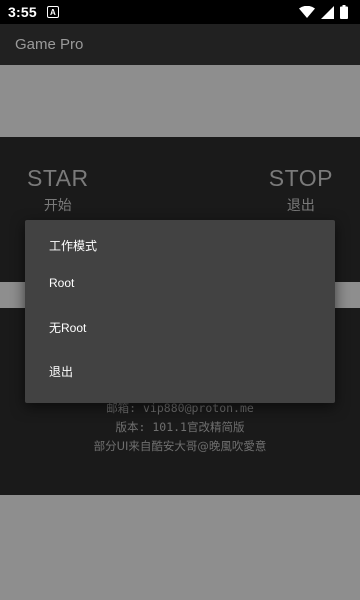 The image size is (360, 600). What do you see at coordinates (180, 283) in the screenshot?
I see `option-root: Root` at bounding box center [180, 283].